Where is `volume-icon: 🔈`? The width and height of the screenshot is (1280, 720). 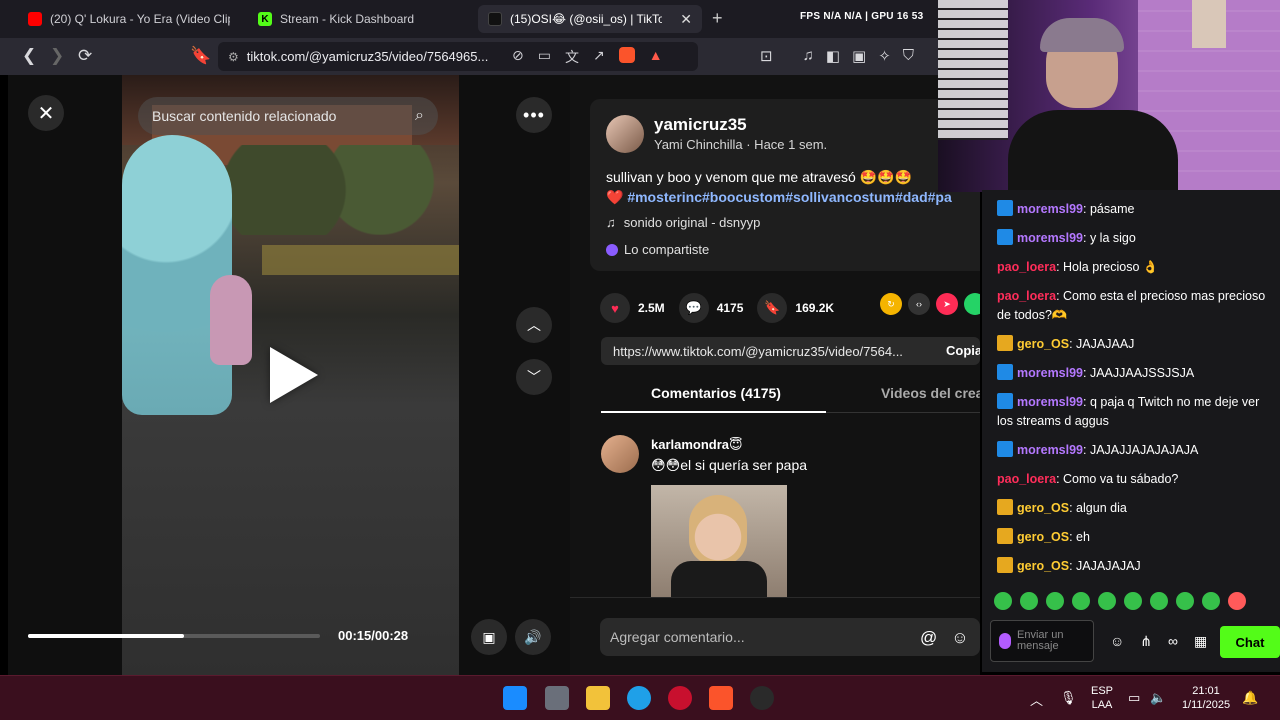 volume-icon: 🔈 is located at coordinates (1158, 698).